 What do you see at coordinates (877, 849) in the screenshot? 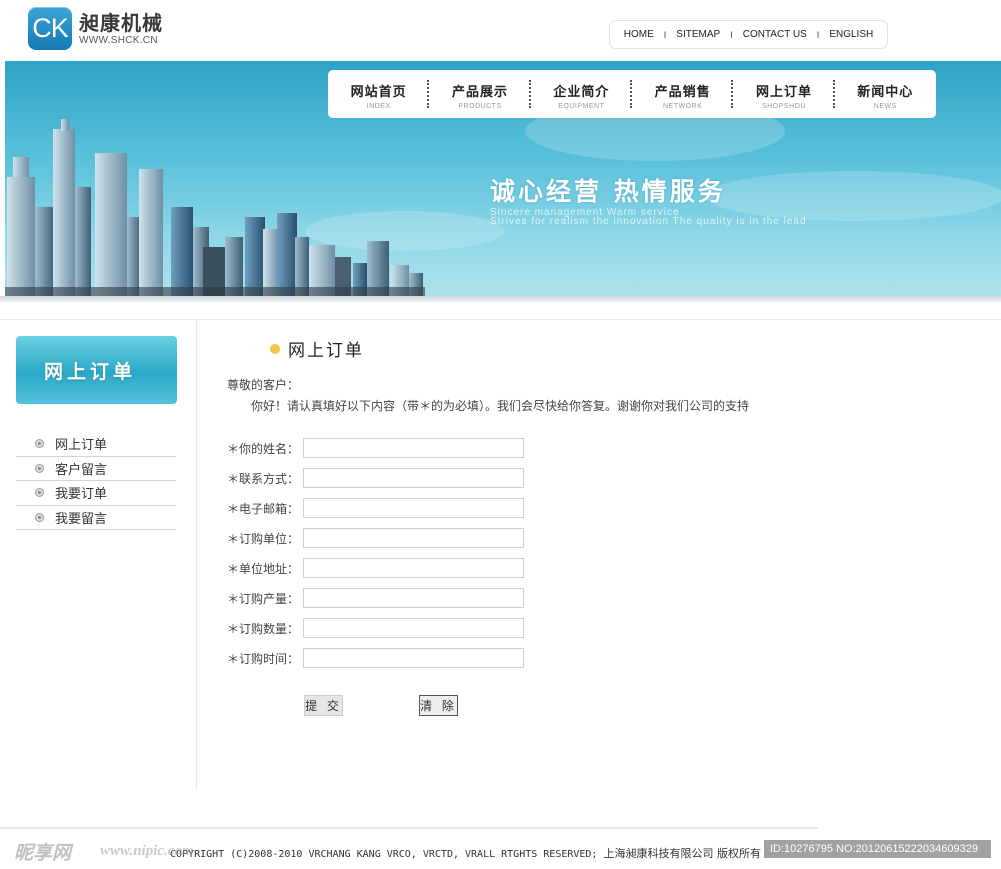
I see `watermark-id-badge: ID:10276795 NO:20120615222034609329` at bounding box center [877, 849].